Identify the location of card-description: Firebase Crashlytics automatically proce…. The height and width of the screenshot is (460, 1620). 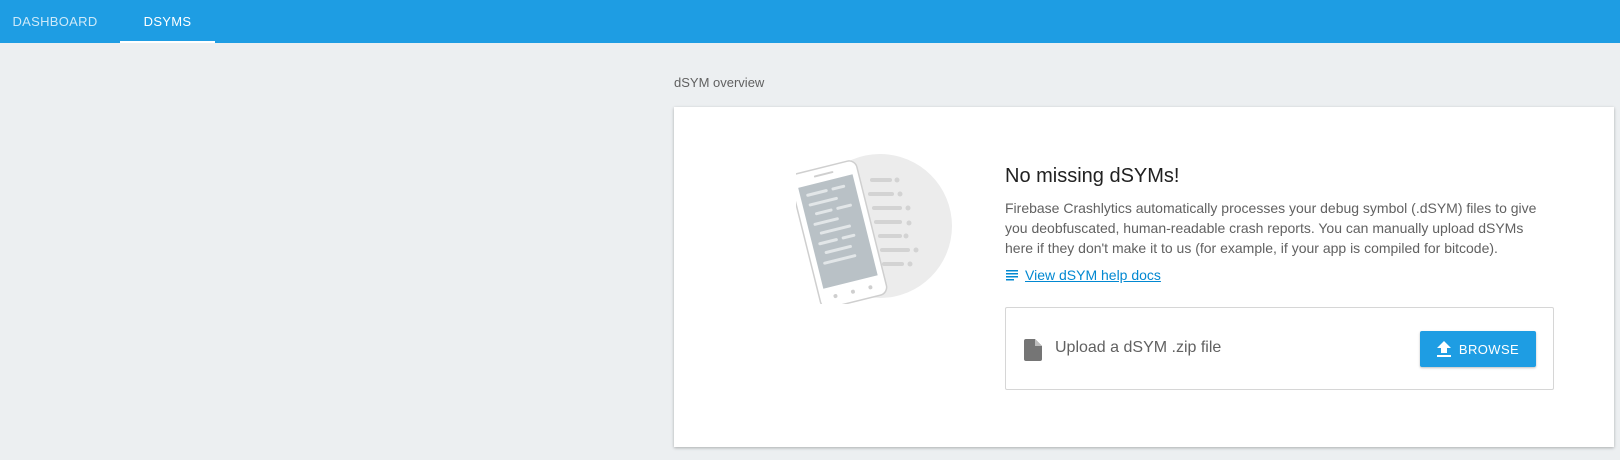
(1271, 228).